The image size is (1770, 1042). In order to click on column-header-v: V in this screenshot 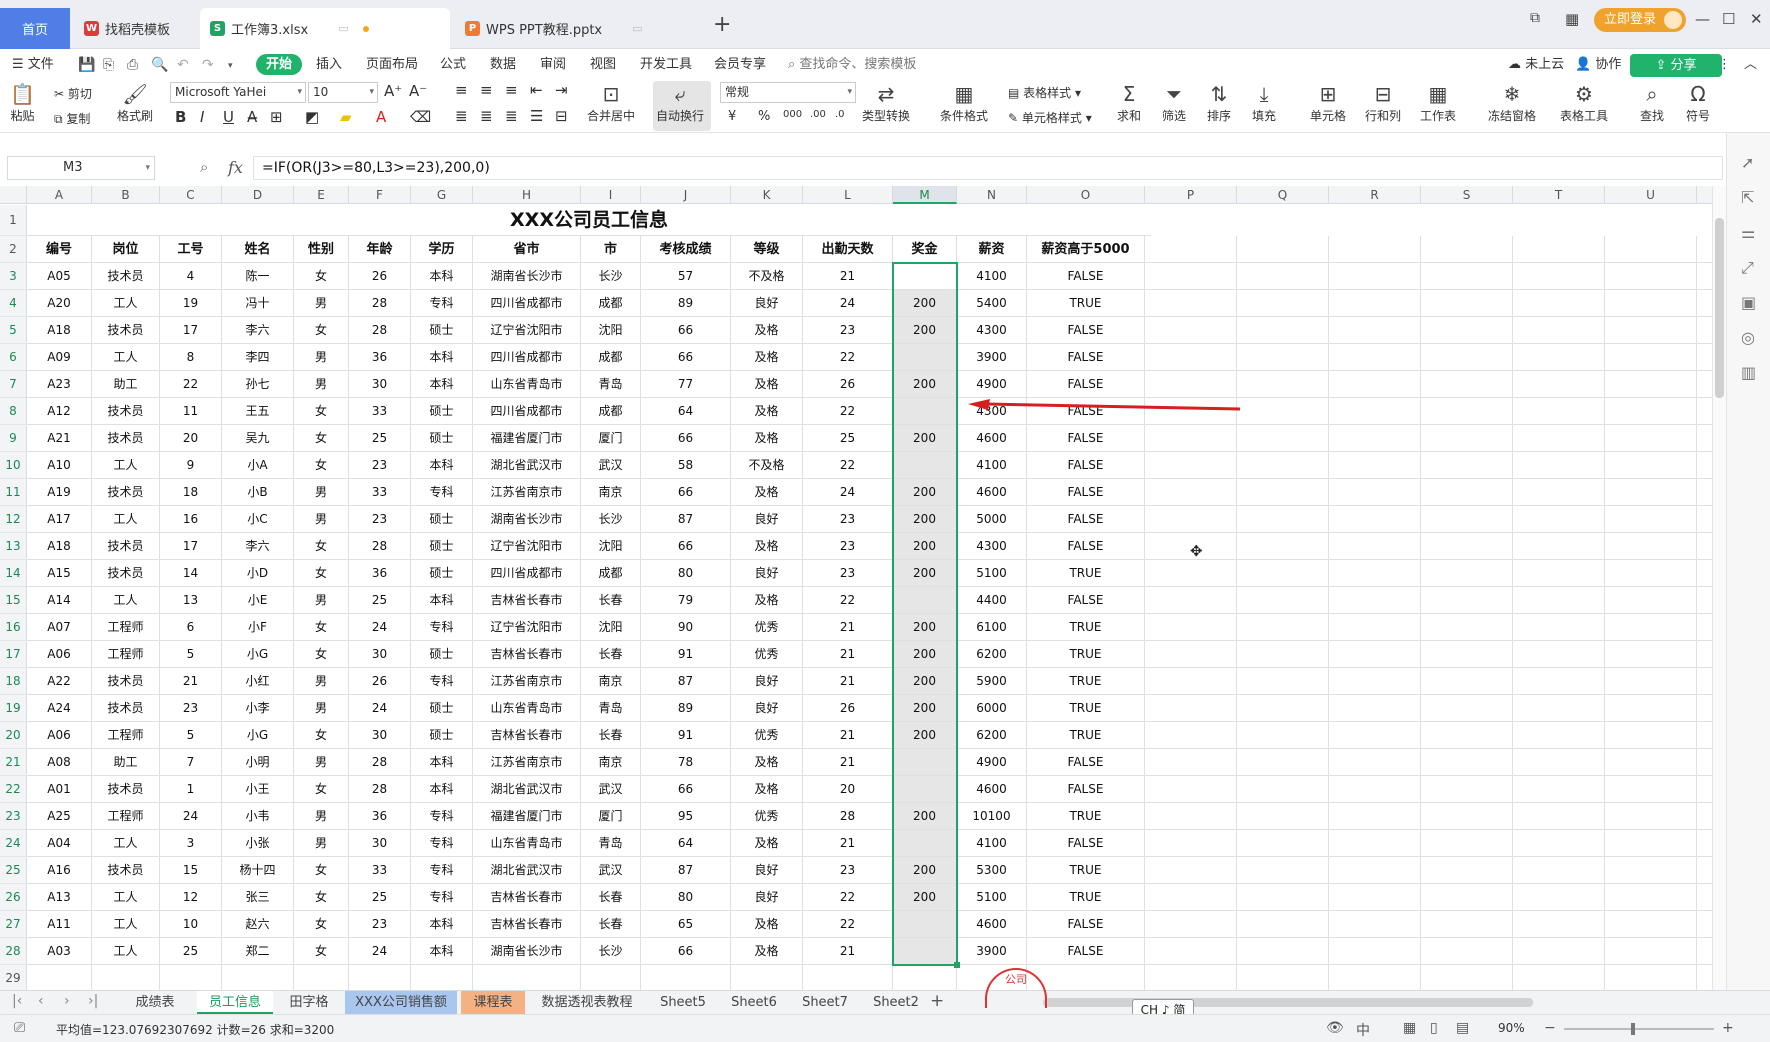, I will do `click(1704, 195)`.